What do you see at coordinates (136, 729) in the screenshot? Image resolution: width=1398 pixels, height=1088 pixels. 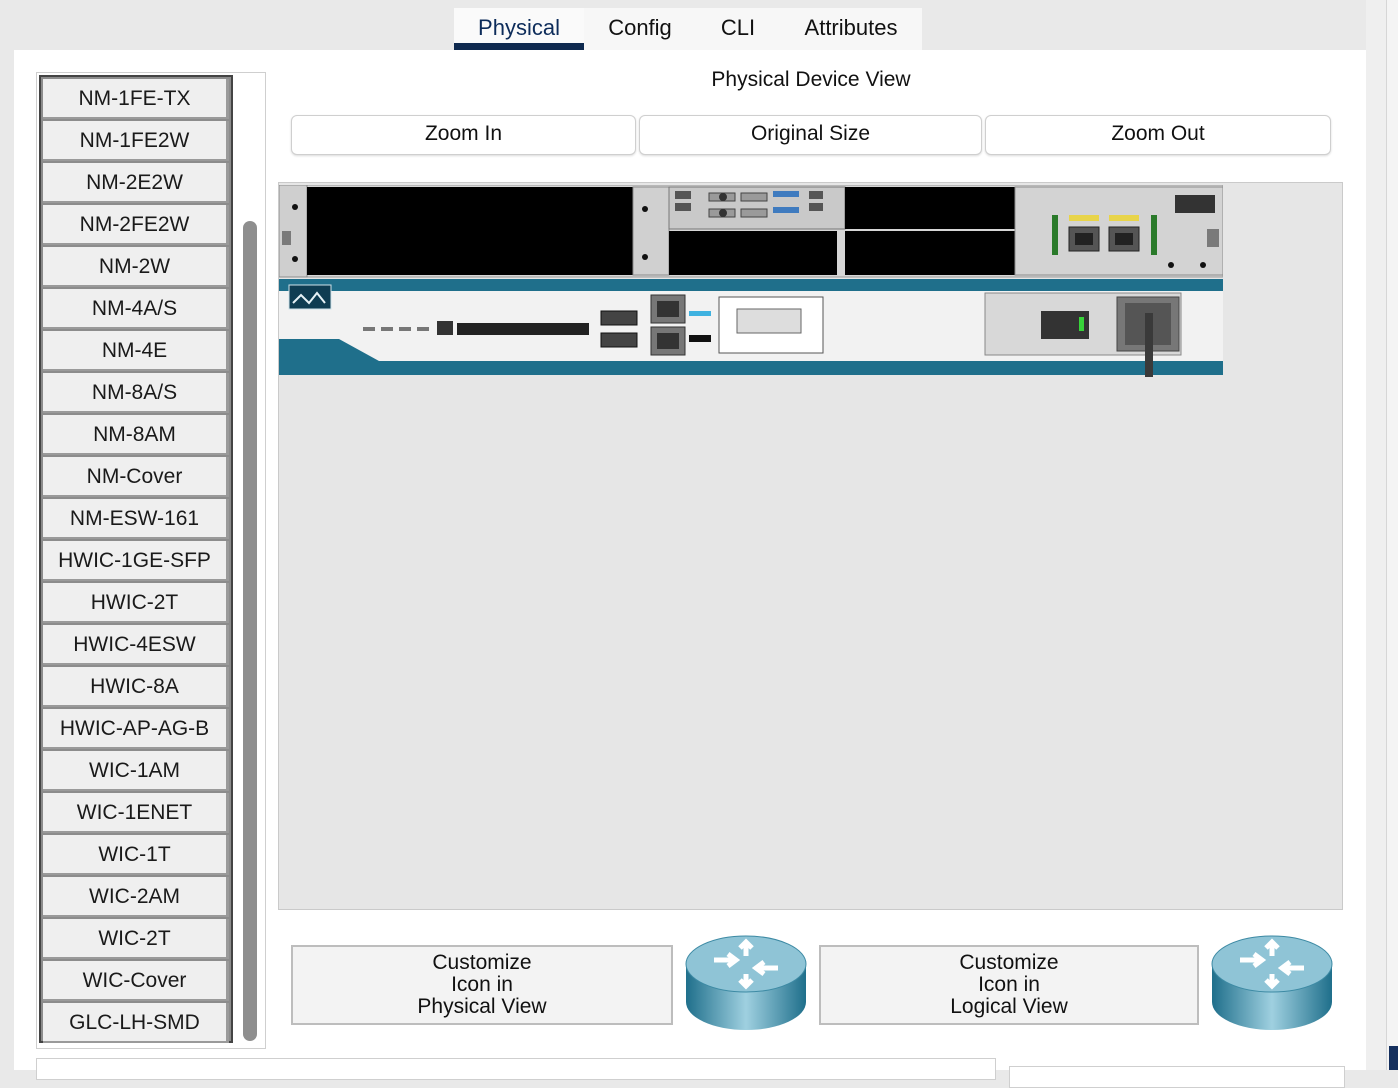 I see `module-item: HWIC-AP-AG-B` at bounding box center [136, 729].